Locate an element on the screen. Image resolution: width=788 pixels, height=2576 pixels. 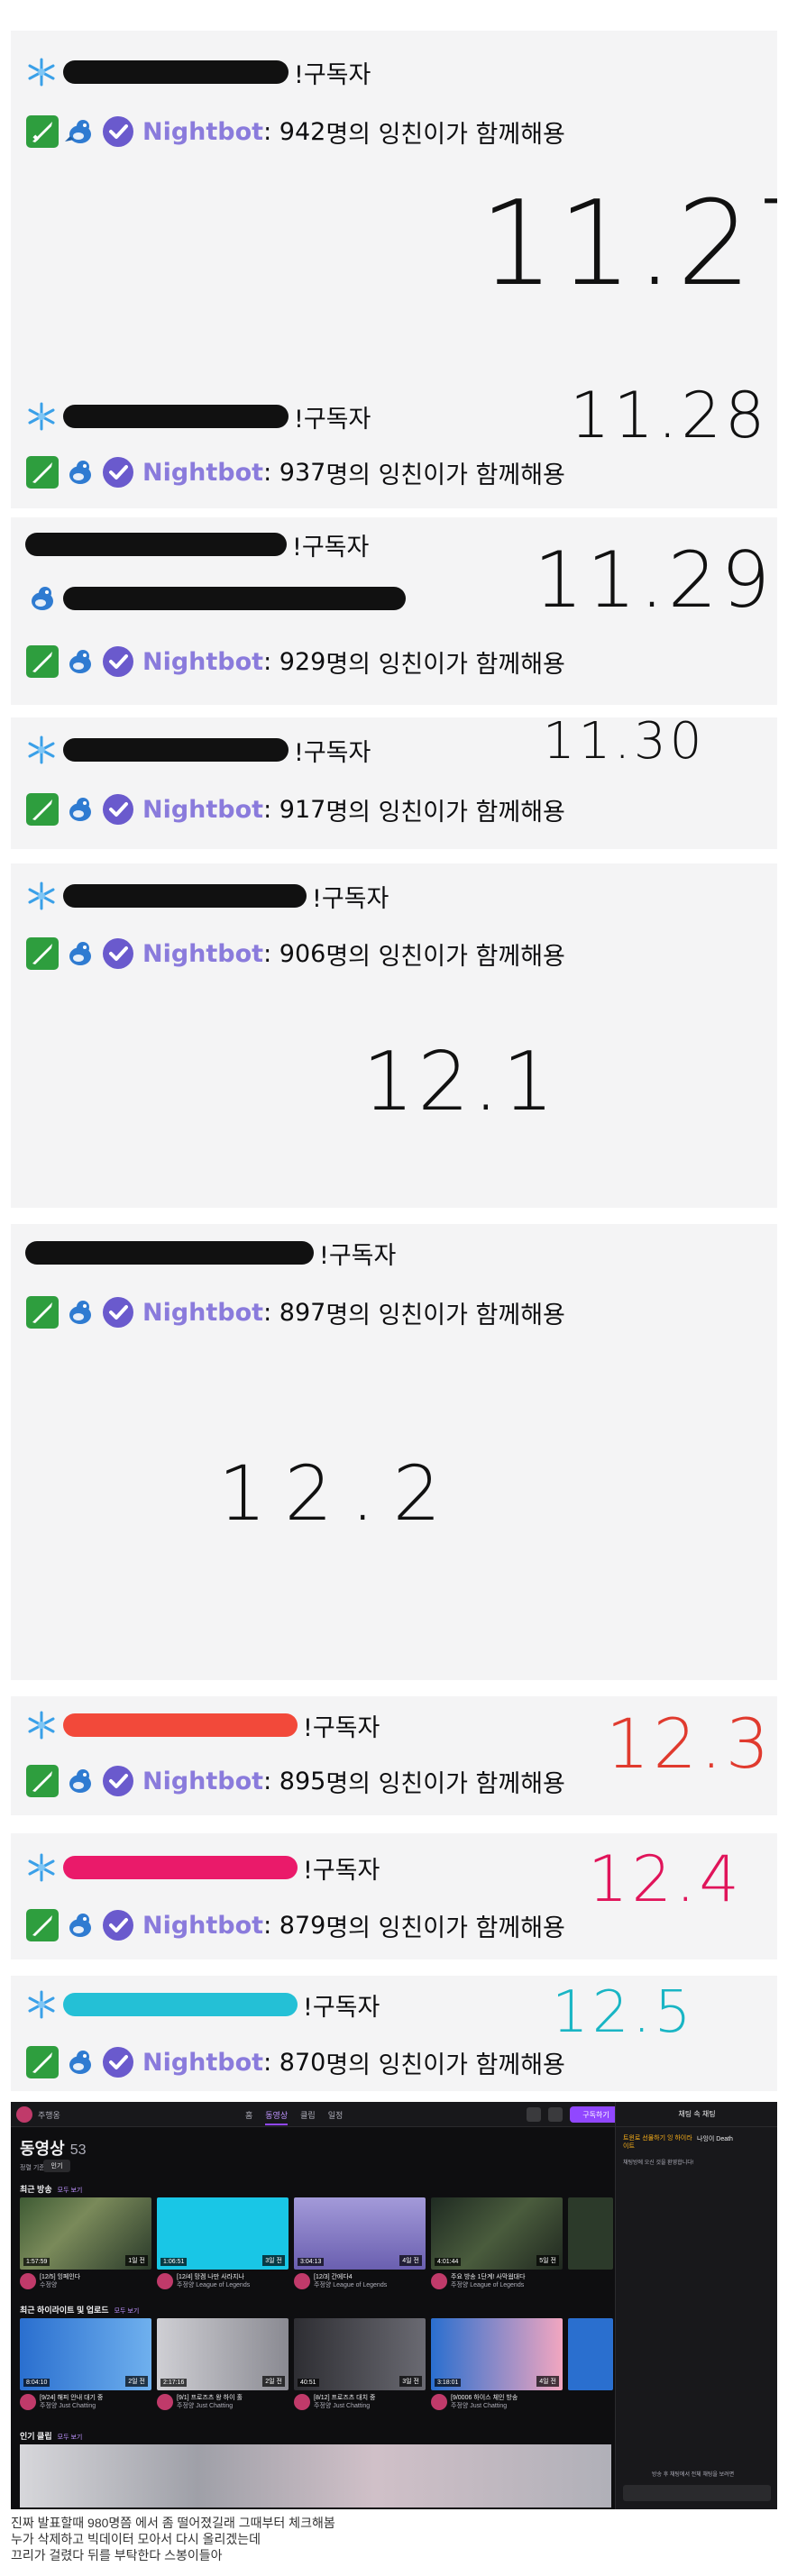
handwritten-date: 11.30 is located at coordinates (624, 744).